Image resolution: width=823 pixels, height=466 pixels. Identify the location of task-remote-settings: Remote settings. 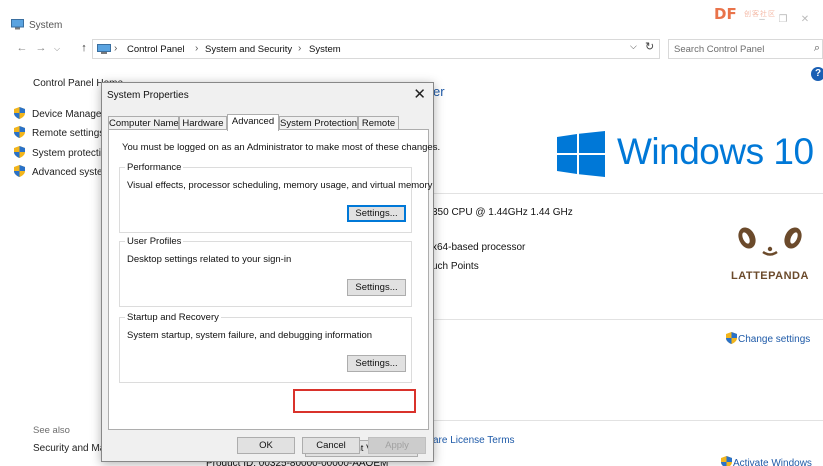
(59, 132).